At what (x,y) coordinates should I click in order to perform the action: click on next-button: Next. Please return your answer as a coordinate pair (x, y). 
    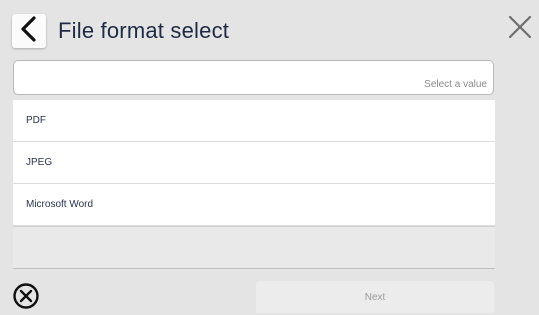
    Looking at the image, I should click on (375, 297).